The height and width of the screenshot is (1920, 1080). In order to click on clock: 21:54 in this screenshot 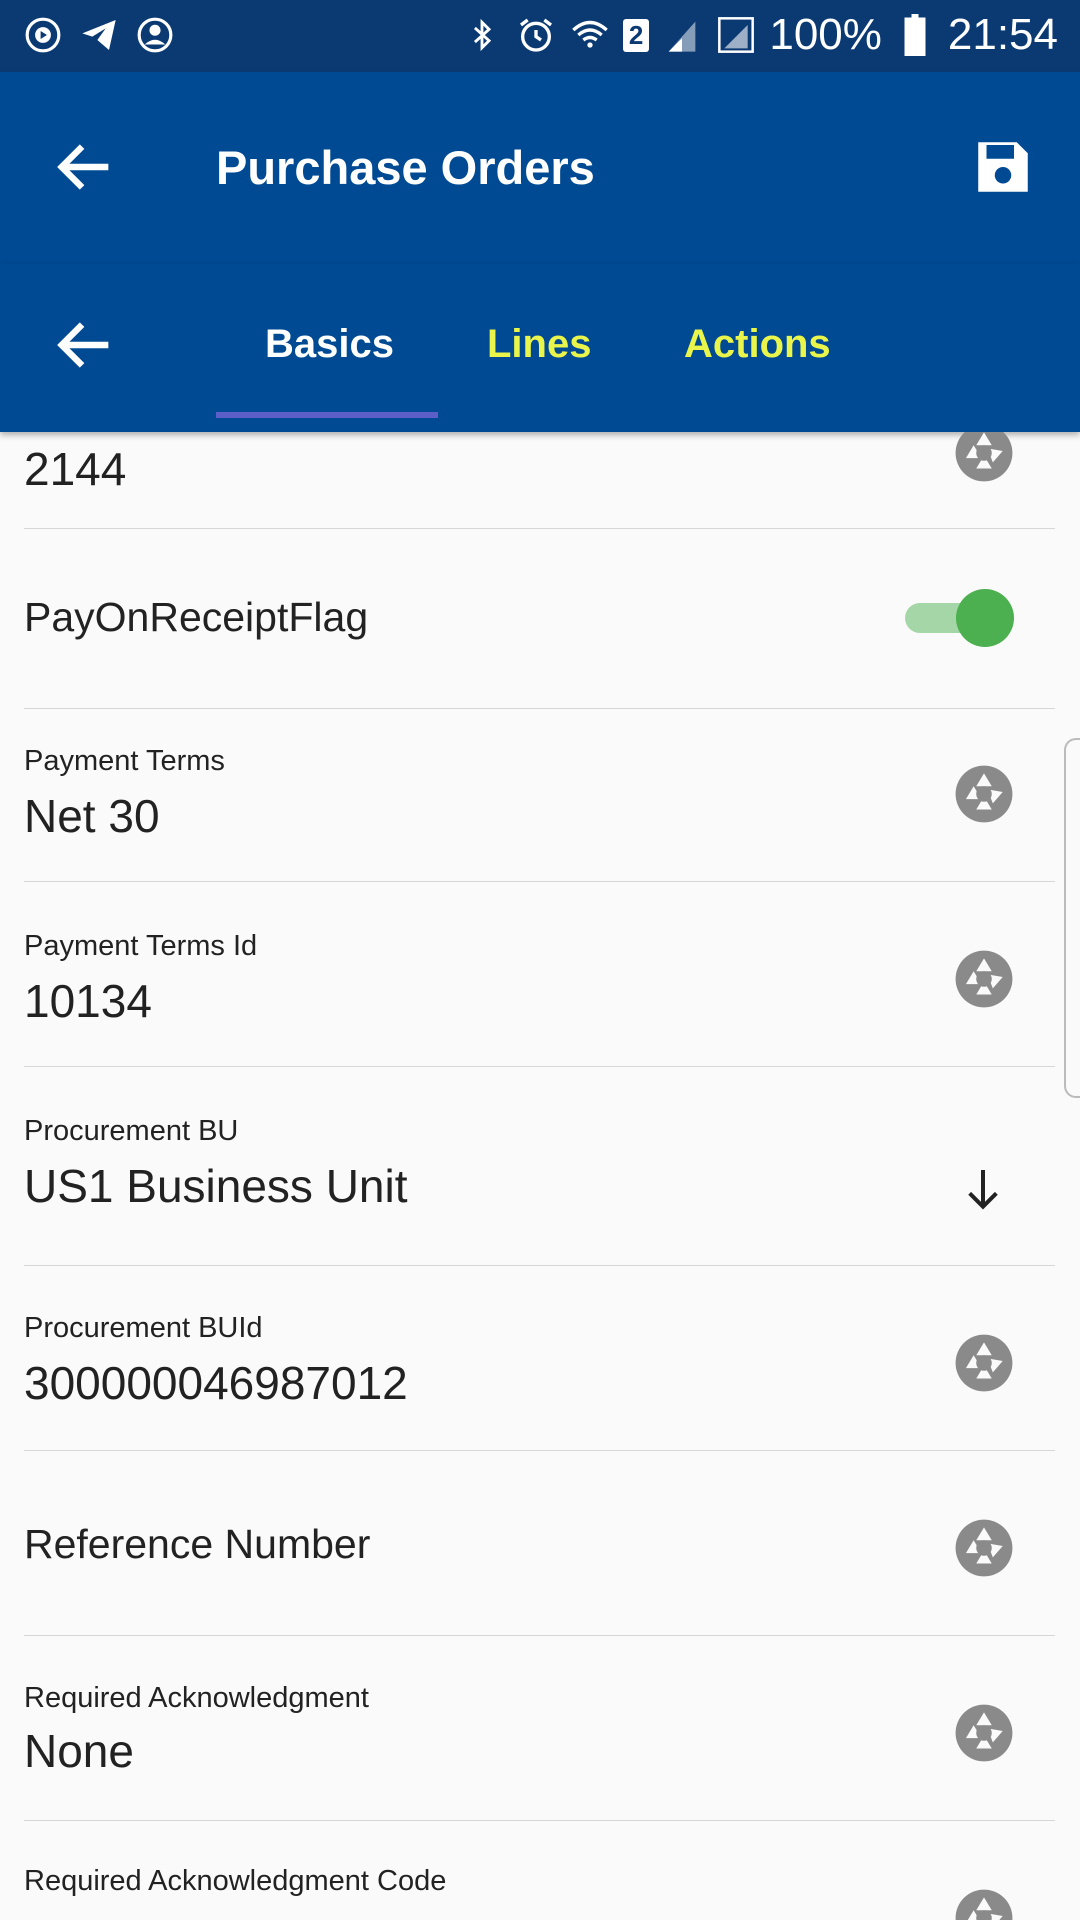, I will do `click(1002, 34)`.